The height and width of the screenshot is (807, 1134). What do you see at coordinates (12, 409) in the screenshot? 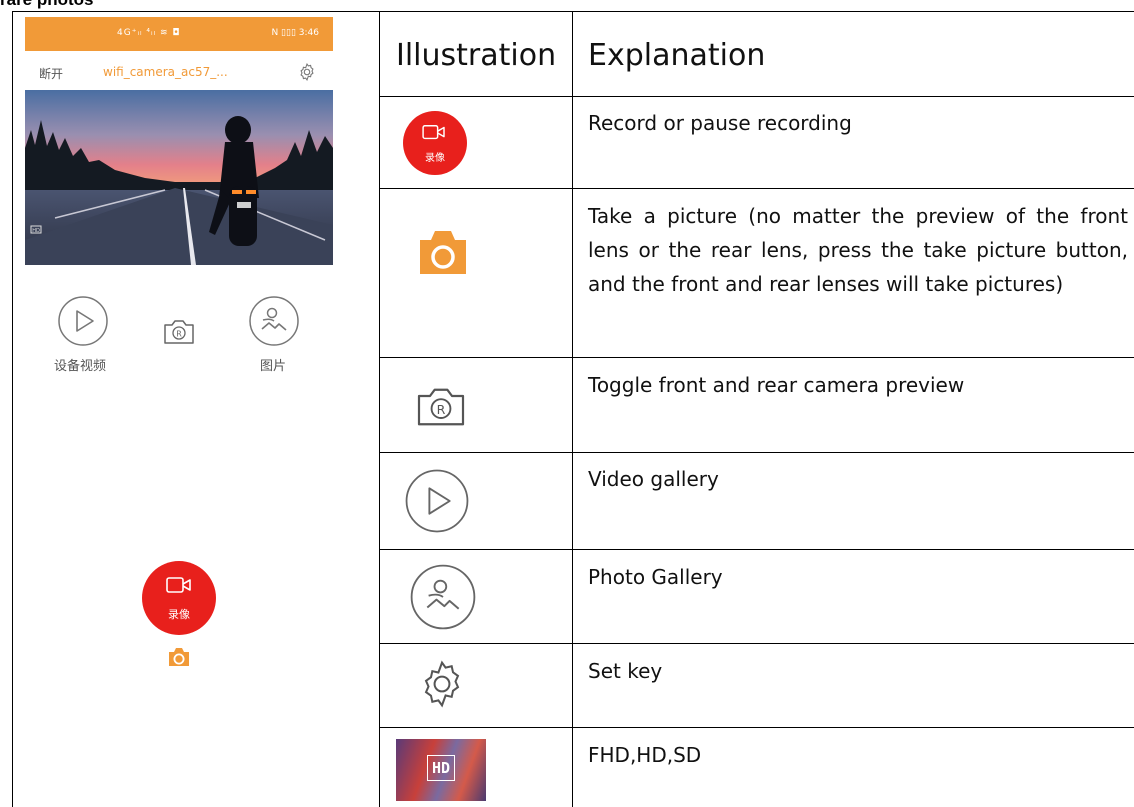
I see `table-border-left` at bounding box center [12, 409].